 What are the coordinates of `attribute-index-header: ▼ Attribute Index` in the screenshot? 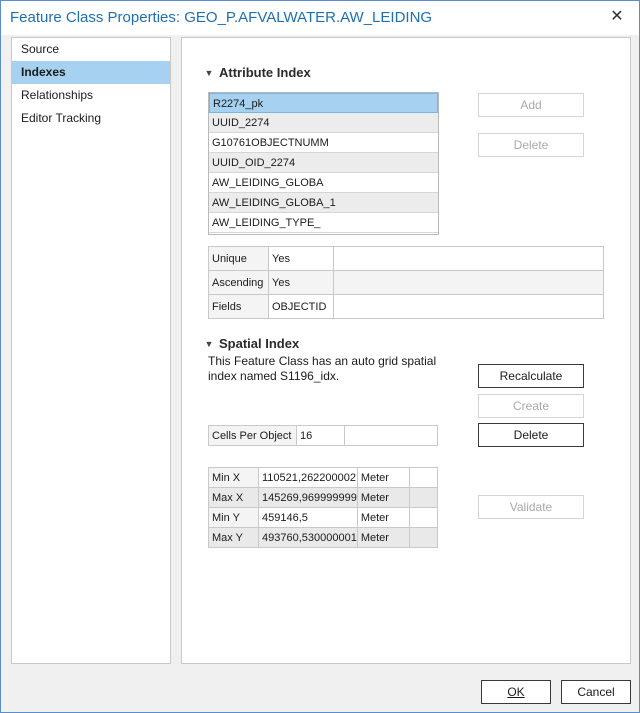 It's located at (257, 72).